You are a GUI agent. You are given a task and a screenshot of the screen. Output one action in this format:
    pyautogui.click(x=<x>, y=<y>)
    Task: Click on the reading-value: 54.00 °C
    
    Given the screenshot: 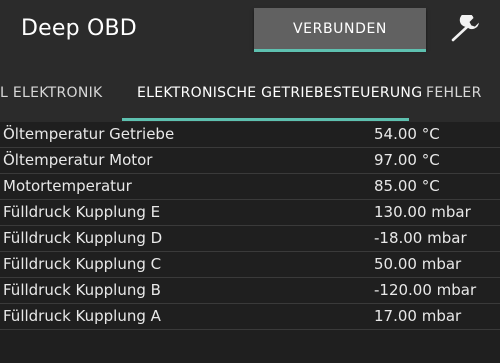 What is the action you would take?
    pyautogui.click(x=407, y=134)
    